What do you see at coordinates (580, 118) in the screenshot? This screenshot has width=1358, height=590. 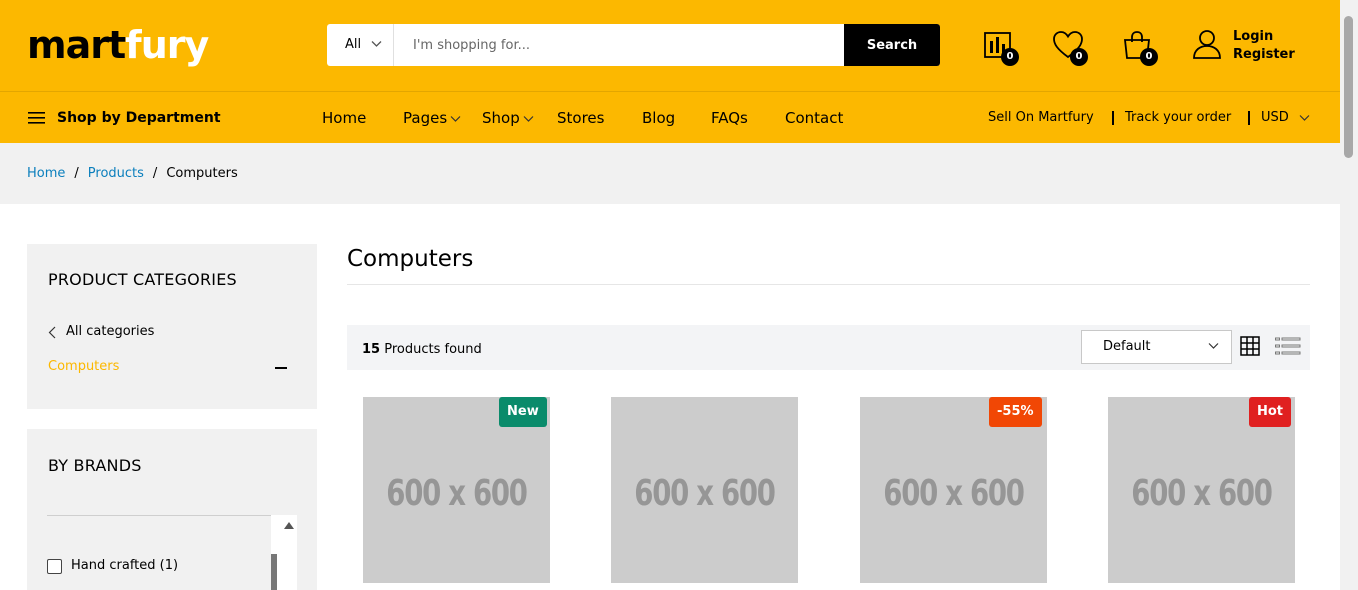 I see `nav-stores: Stores` at bounding box center [580, 118].